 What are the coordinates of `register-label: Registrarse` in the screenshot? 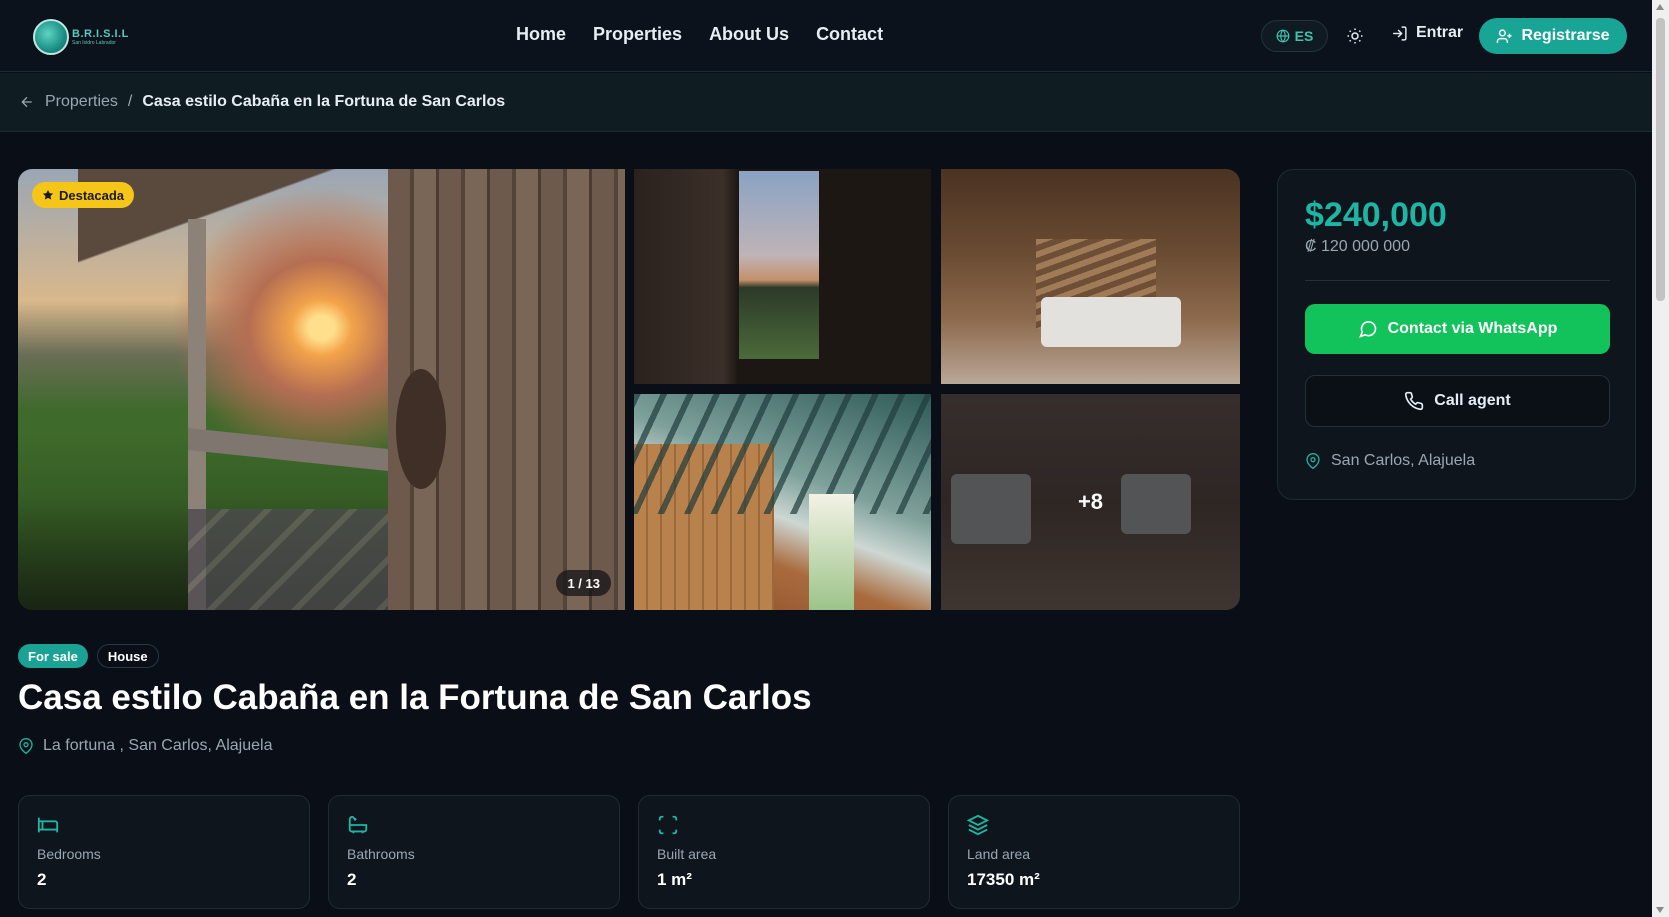 It's located at (1565, 35).